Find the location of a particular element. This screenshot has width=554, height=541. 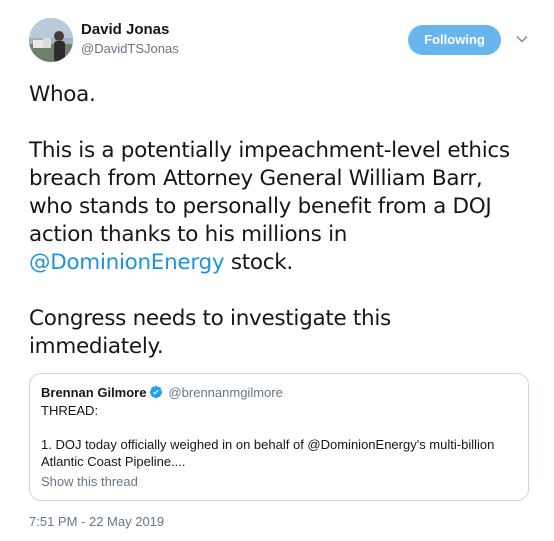

tweet-line: immediately. is located at coordinates (96, 346).